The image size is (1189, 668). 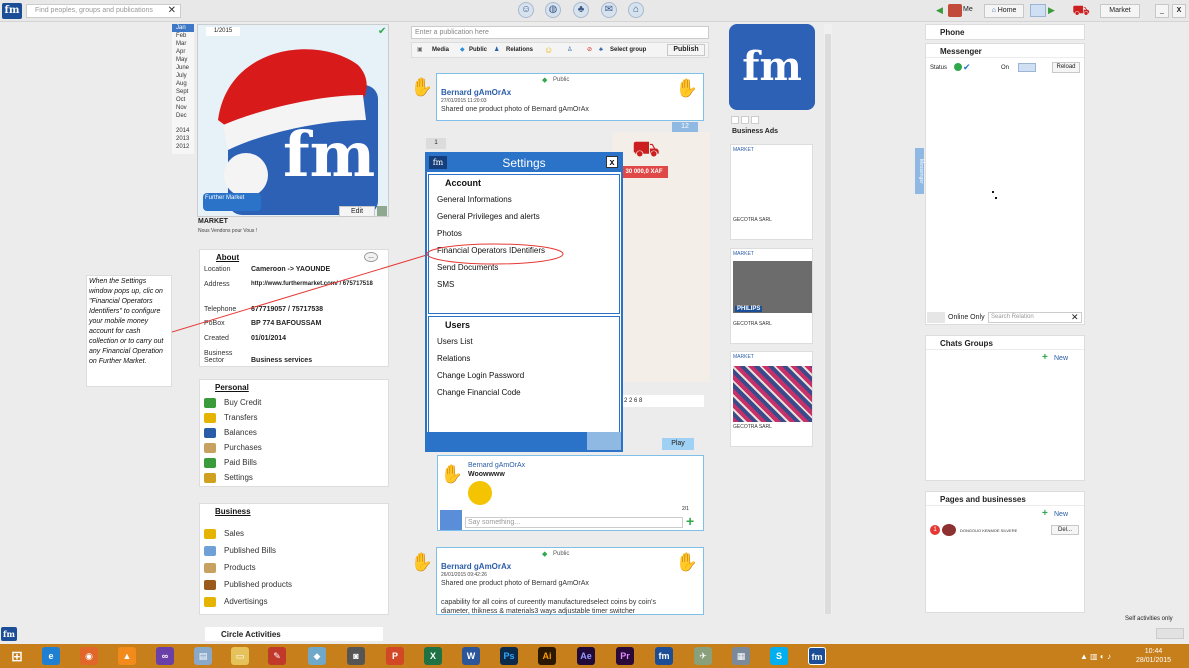 What do you see at coordinates (1027, 67) in the screenshot?
I see `status-toggle` at bounding box center [1027, 67].